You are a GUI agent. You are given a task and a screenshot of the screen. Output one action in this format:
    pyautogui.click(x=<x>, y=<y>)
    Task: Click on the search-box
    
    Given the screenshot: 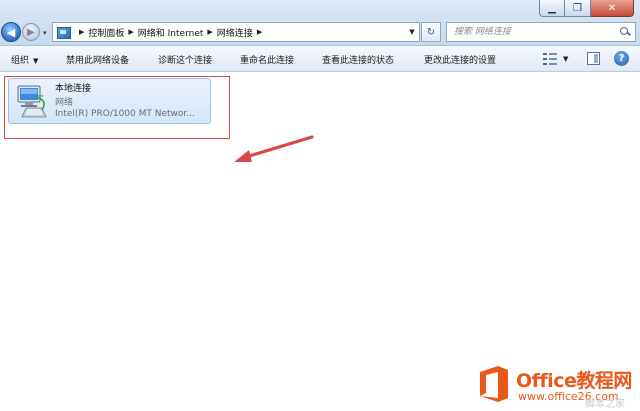 What is the action you would take?
    pyautogui.click(x=541, y=32)
    